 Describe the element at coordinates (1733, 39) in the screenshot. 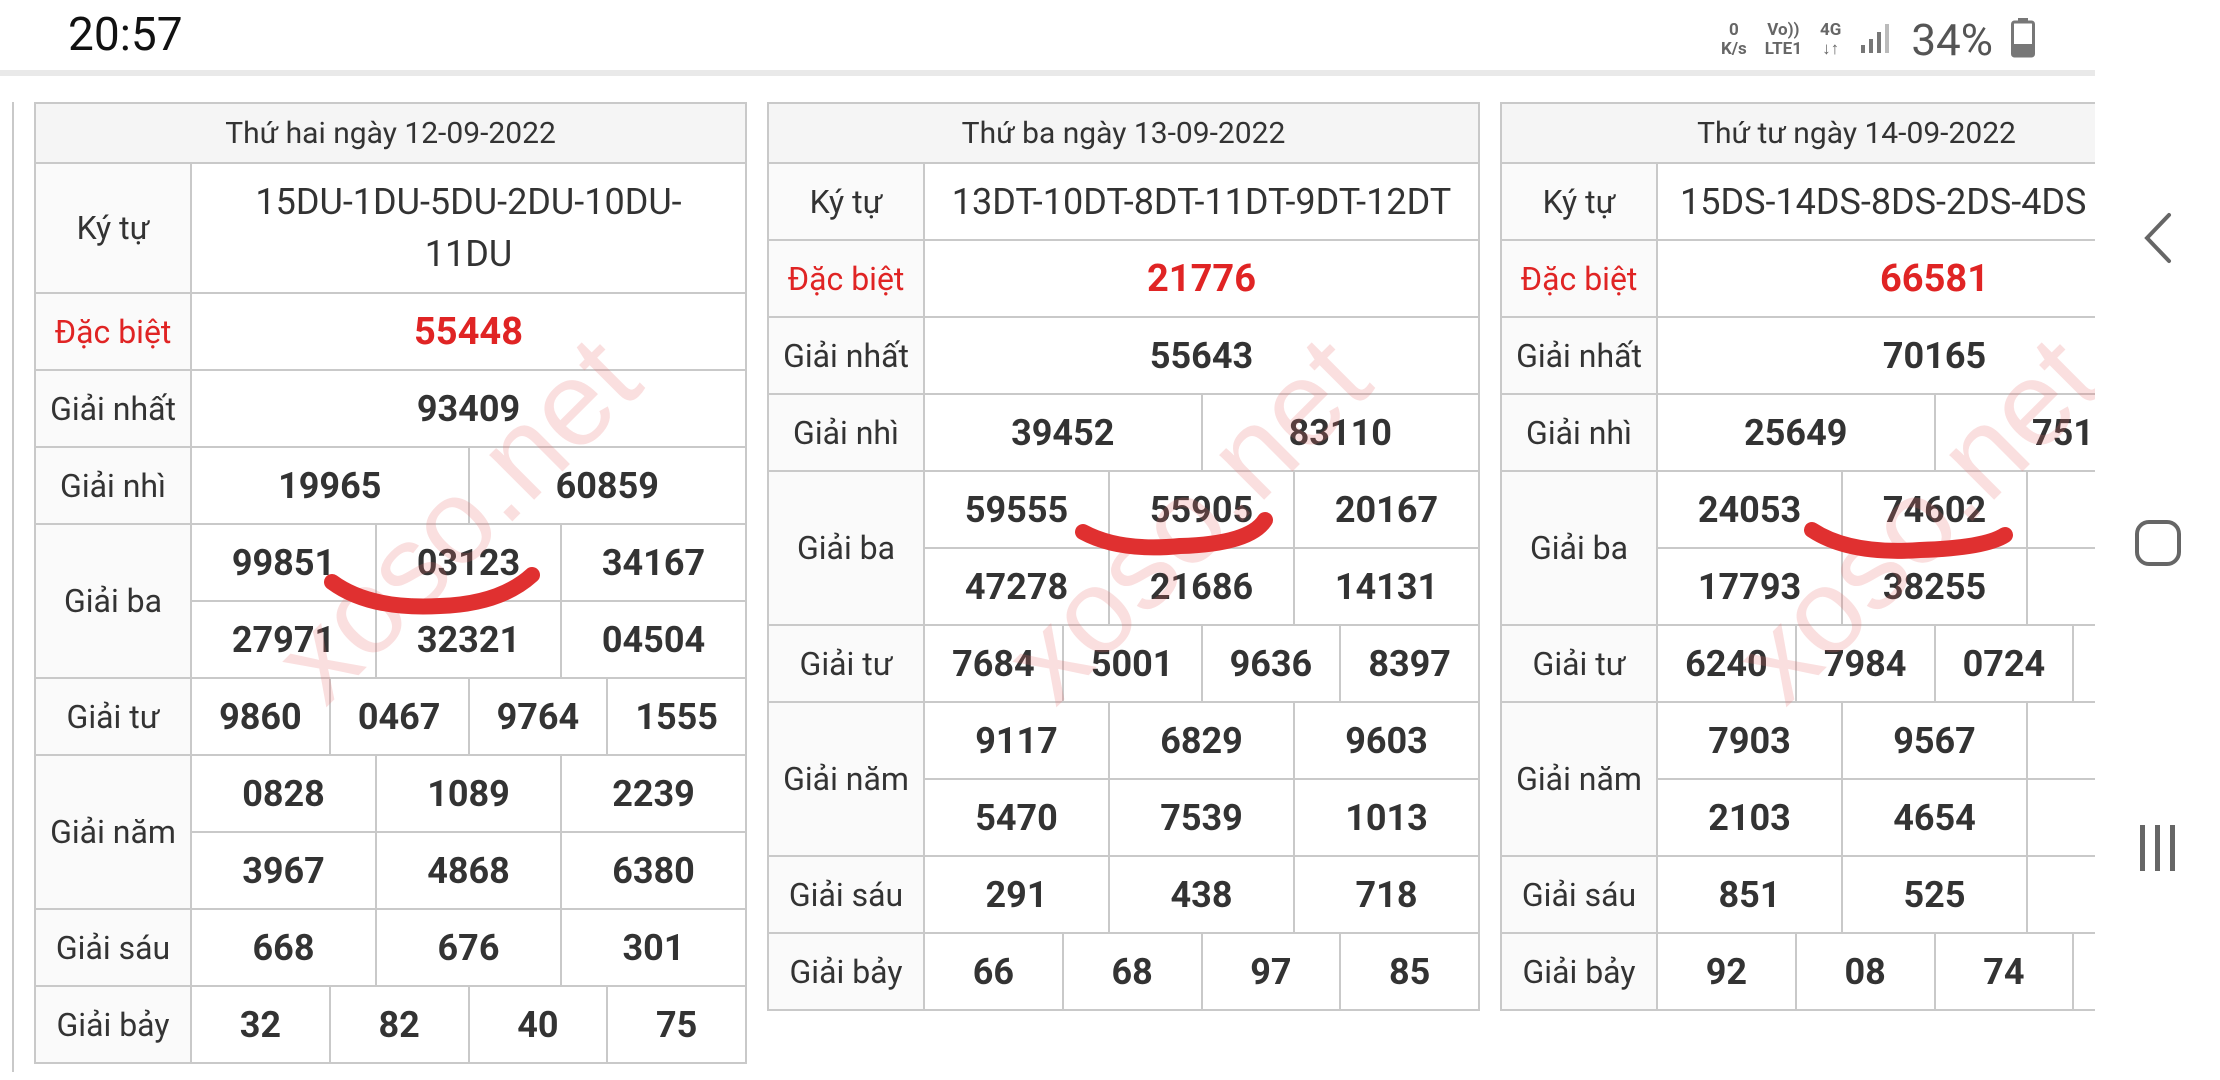

I see `net-speed: 0 K/s` at that location.